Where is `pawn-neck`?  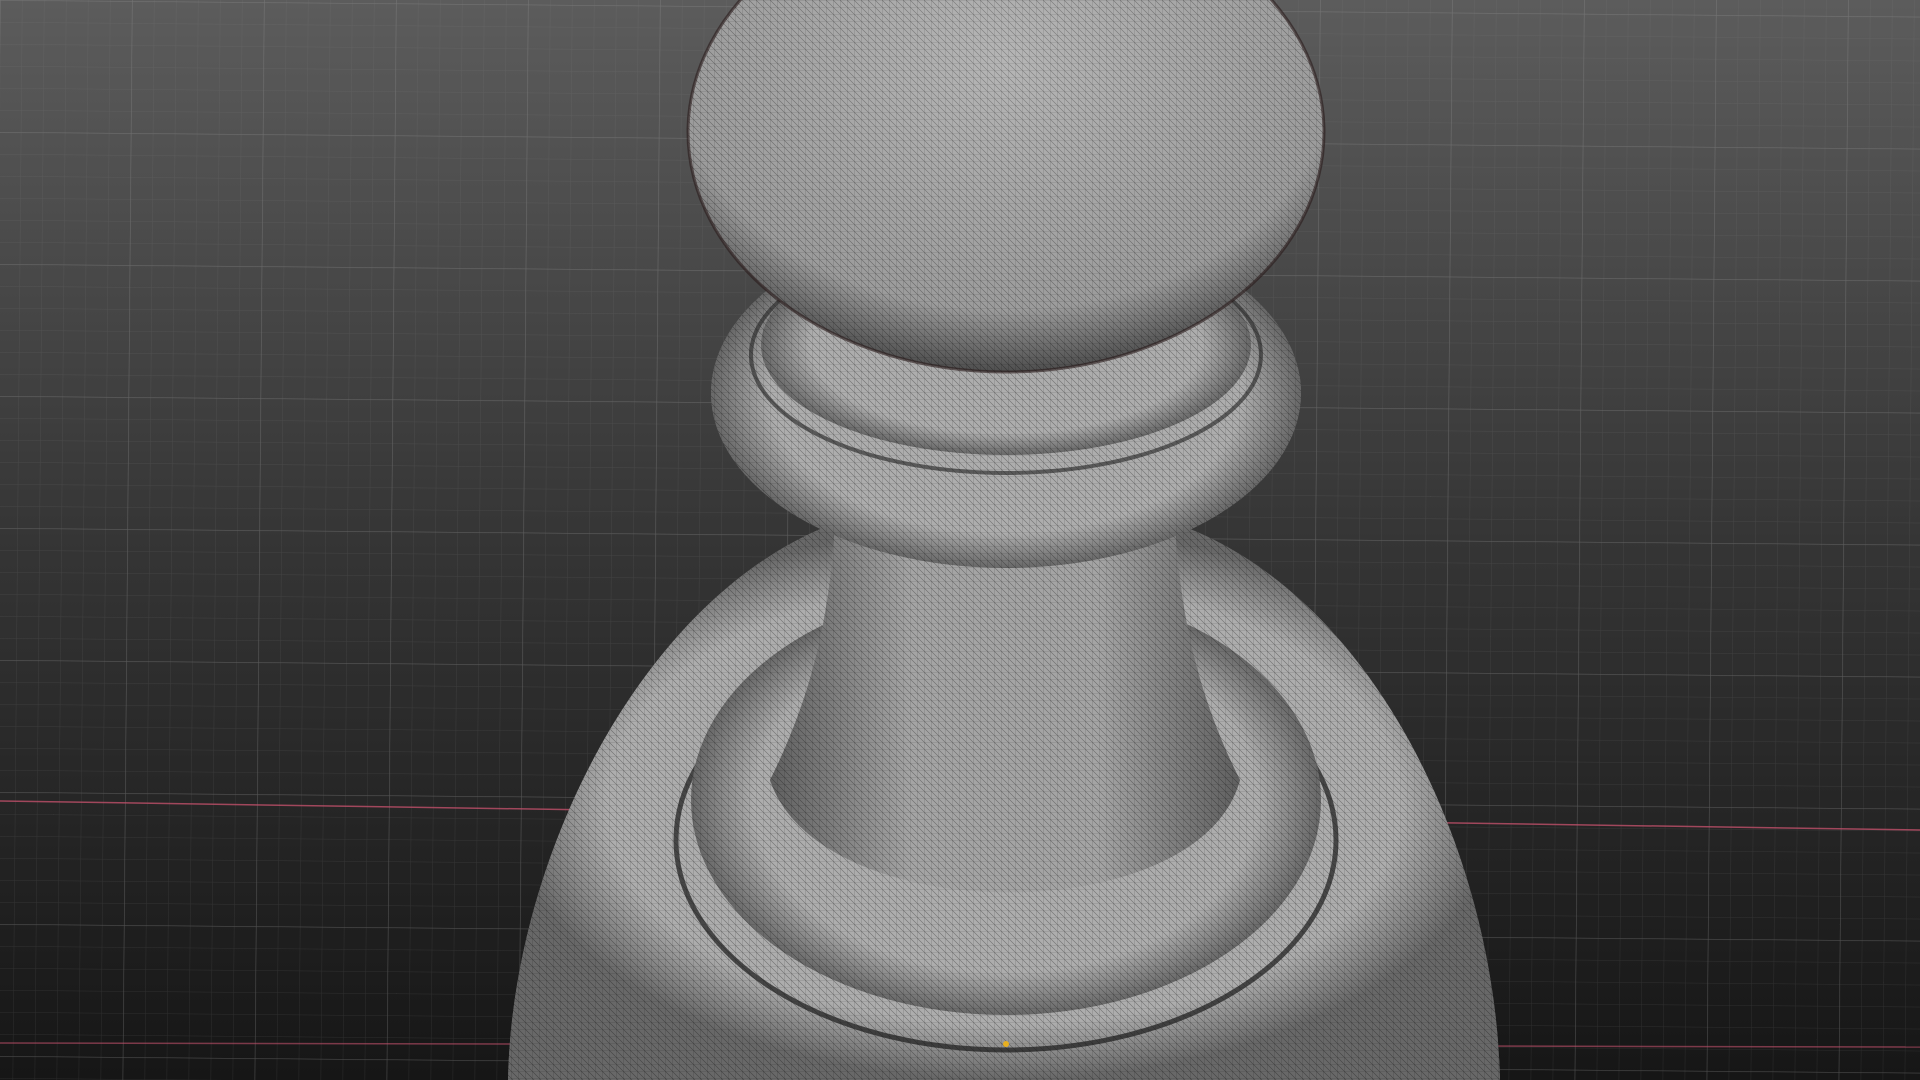
pawn-neck is located at coordinates (1005, 706).